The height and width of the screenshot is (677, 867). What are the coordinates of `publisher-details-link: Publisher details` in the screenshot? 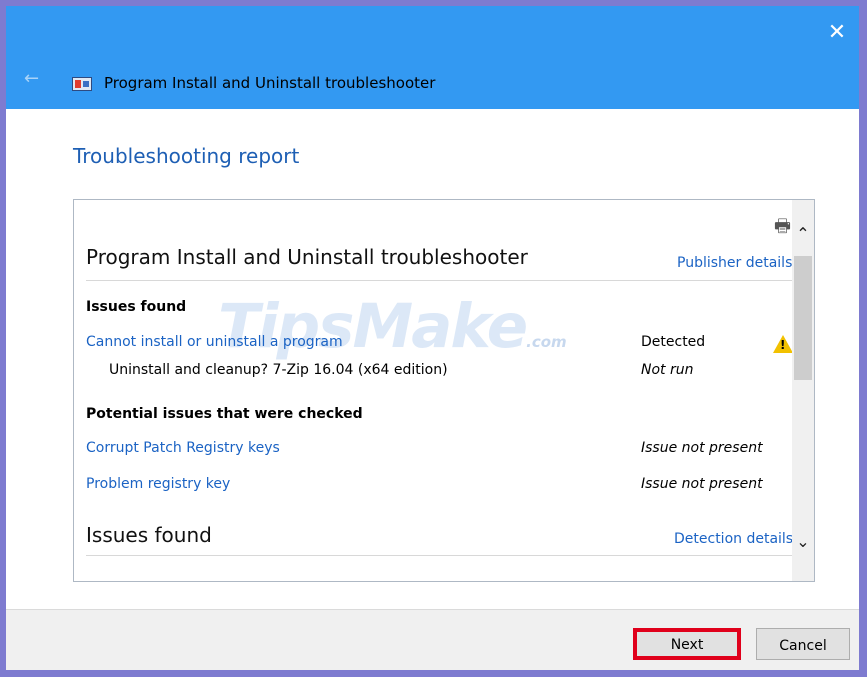 It's located at (734, 263).